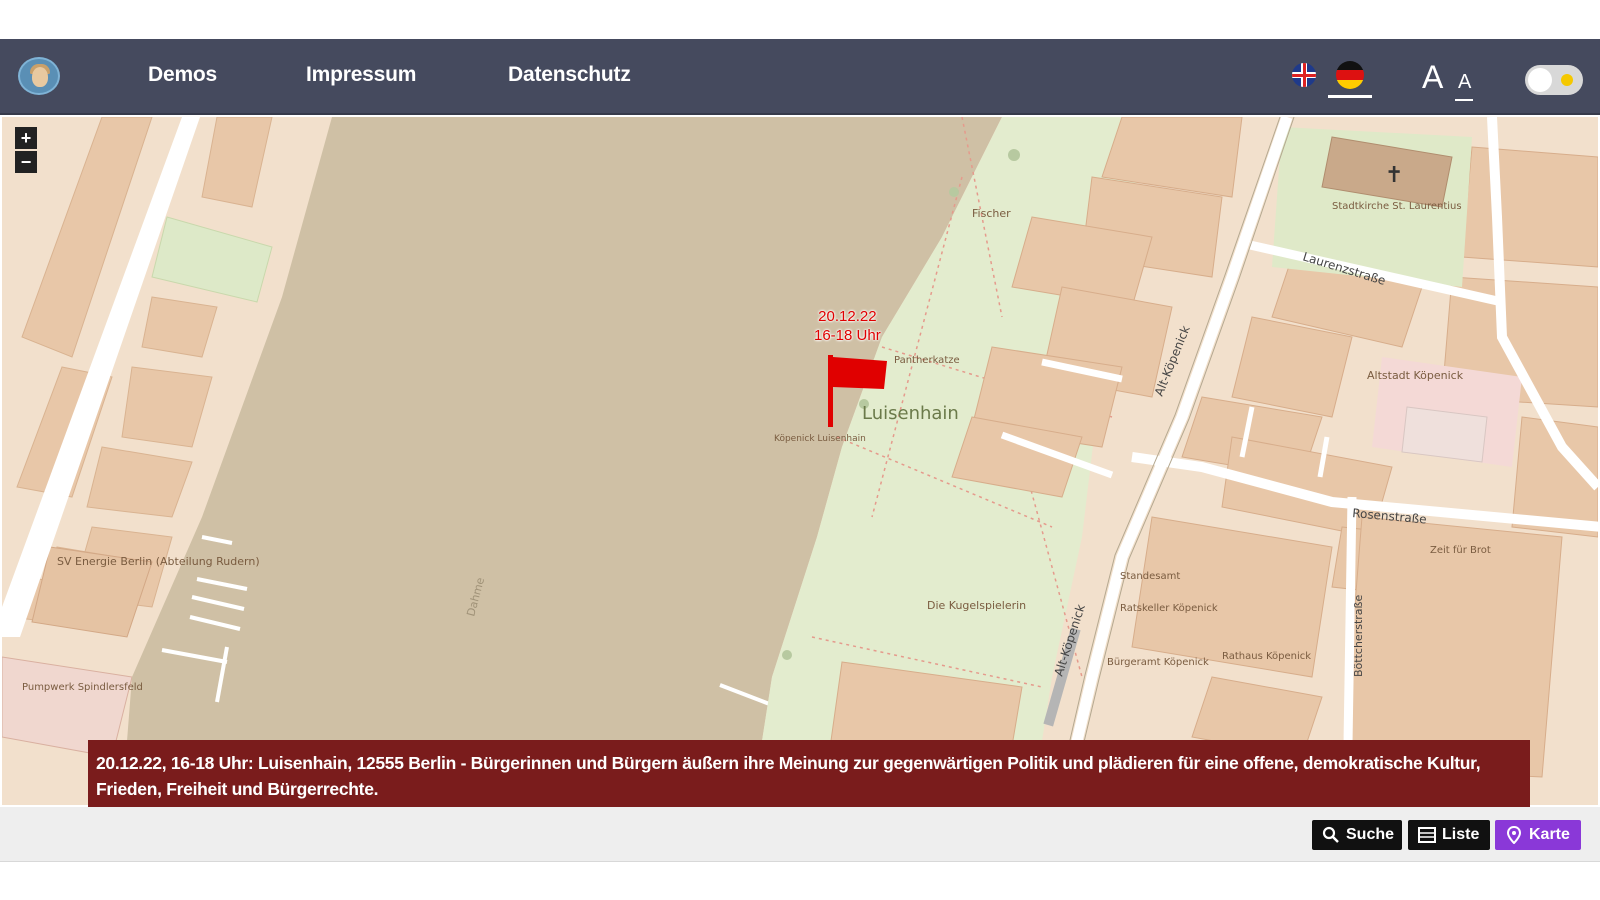  What do you see at coordinates (1330, 834) in the screenshot?
I see `search-icon` at bounding box center [1330, 834].